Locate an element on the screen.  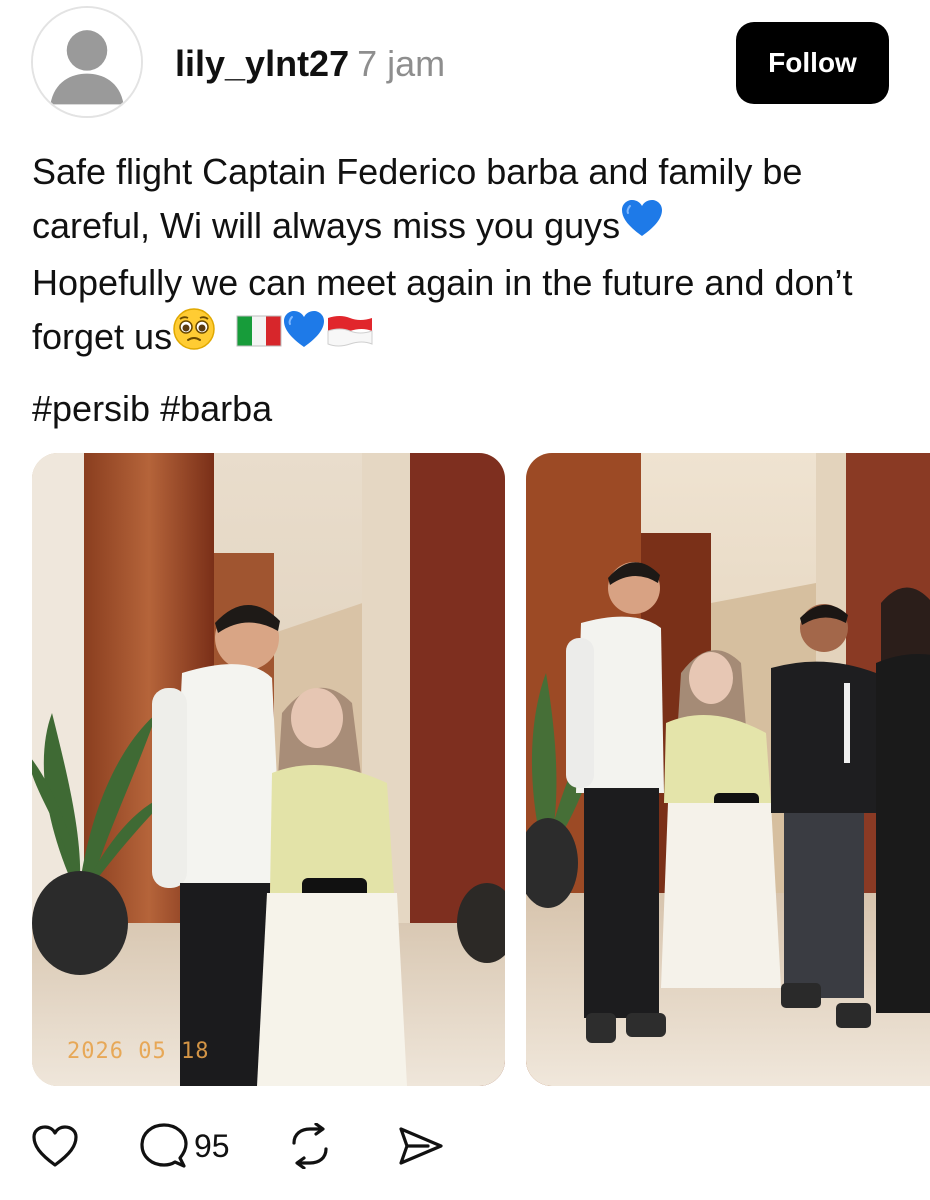
hashtag-link: #persib is located at coordinates (91, 408).